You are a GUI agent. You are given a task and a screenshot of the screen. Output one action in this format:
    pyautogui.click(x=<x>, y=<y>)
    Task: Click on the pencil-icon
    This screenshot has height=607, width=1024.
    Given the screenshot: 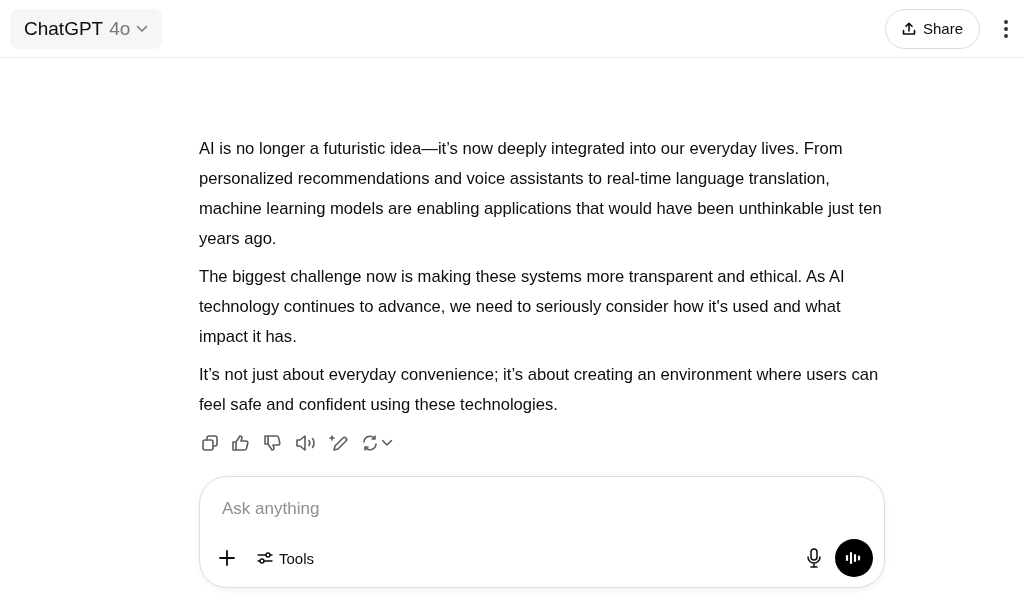 What is the action you would take?
    pyautogui.click(x=339, y=443)
    